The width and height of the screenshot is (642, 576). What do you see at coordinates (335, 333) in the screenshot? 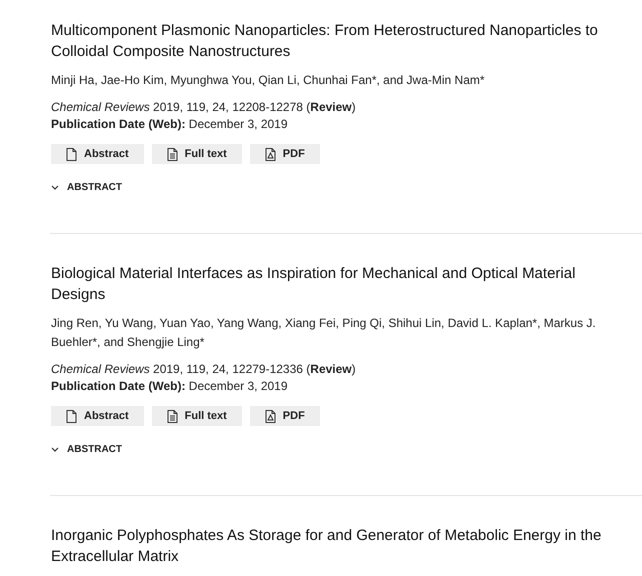
I see `author-list: Jing Ren, Yu Wang, Yuan Yao, Yang Wang, Xiang Fei, Ping Qi, Shihui Lin, David L. Kaplan*, Markus J. Buehler*, and Shengjie Ling*` at bounding box center [335, 333].